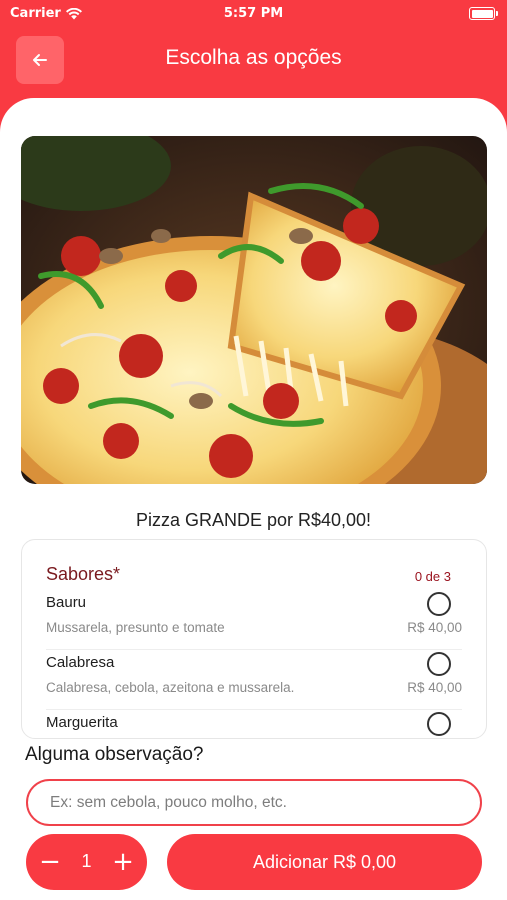 Image resolution: width=507 pixels, height=900 pixels. I want to click on increment-button: +, so click(123, 862).